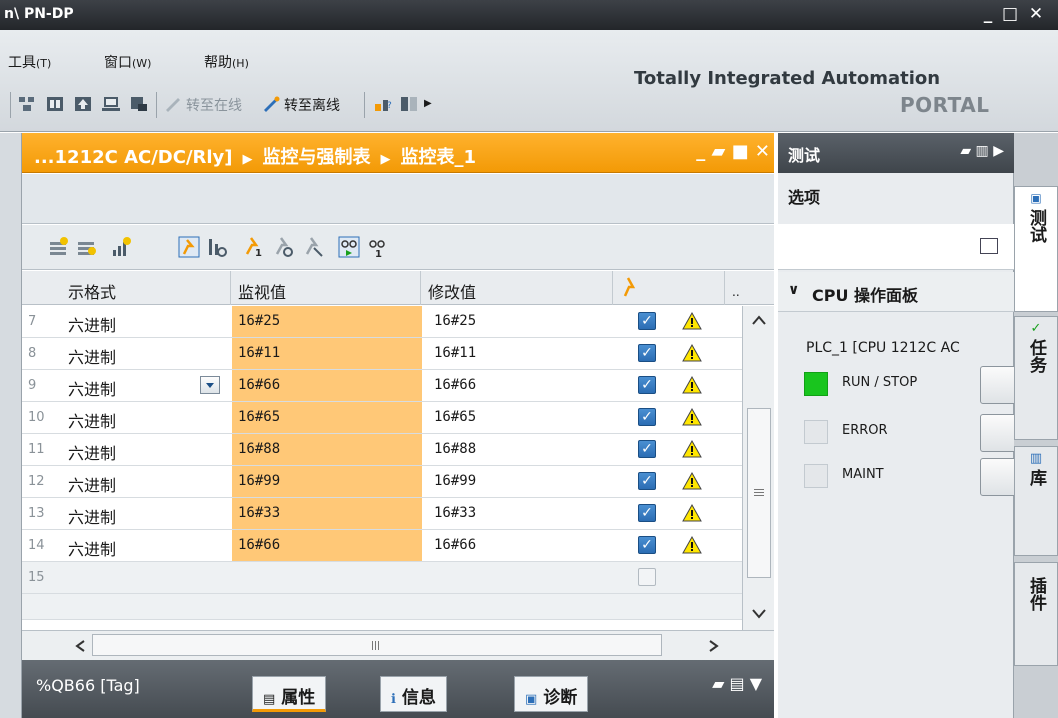 The height and width of the screenshot is (718, 1058). What do you see at coordinates (1036, 501) in the screenshot?
I see `vertical-tab-libraries: ▥ 库` at bounding box center [1036, 501].